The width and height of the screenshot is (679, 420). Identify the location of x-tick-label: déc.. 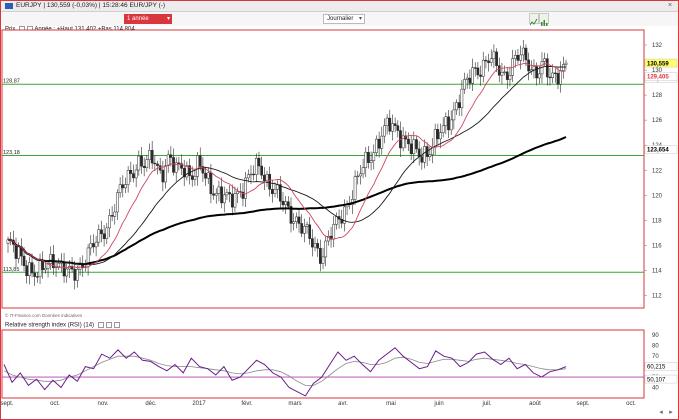
(151, 404).